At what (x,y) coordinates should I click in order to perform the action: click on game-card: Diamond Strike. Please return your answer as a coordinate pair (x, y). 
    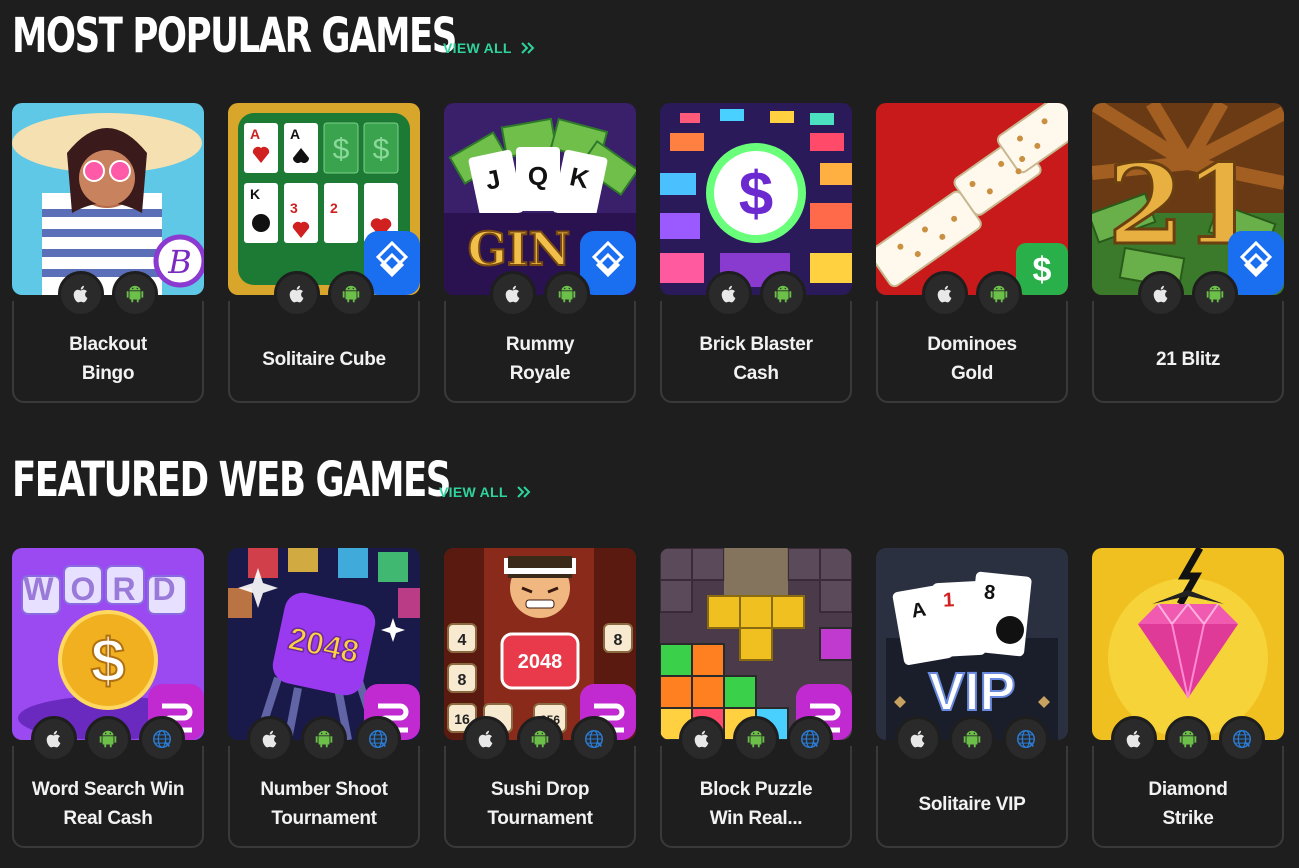
    Looking at the image, I should click on (1188, 698).